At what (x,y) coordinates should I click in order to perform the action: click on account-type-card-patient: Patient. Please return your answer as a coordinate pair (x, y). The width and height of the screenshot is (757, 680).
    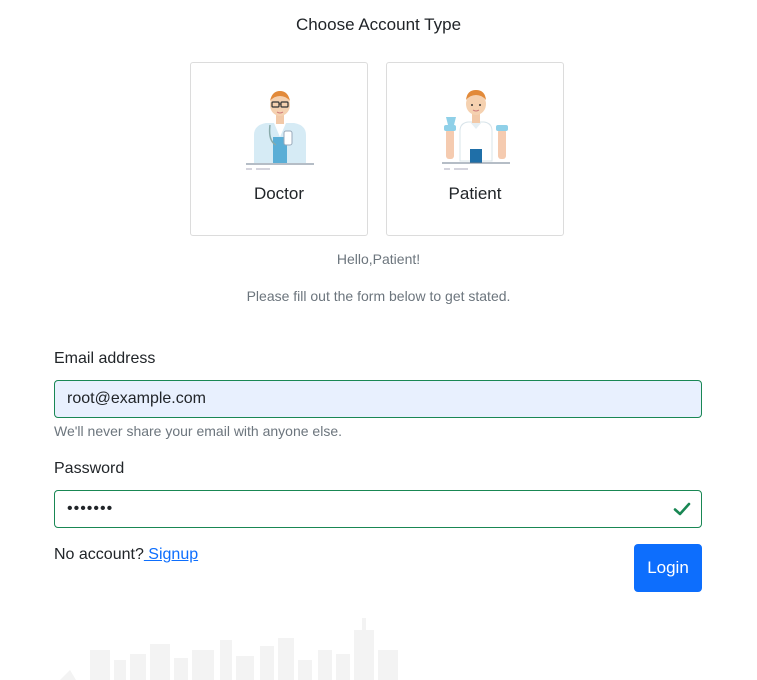
    Looking at the image, I should click on (475, 149).